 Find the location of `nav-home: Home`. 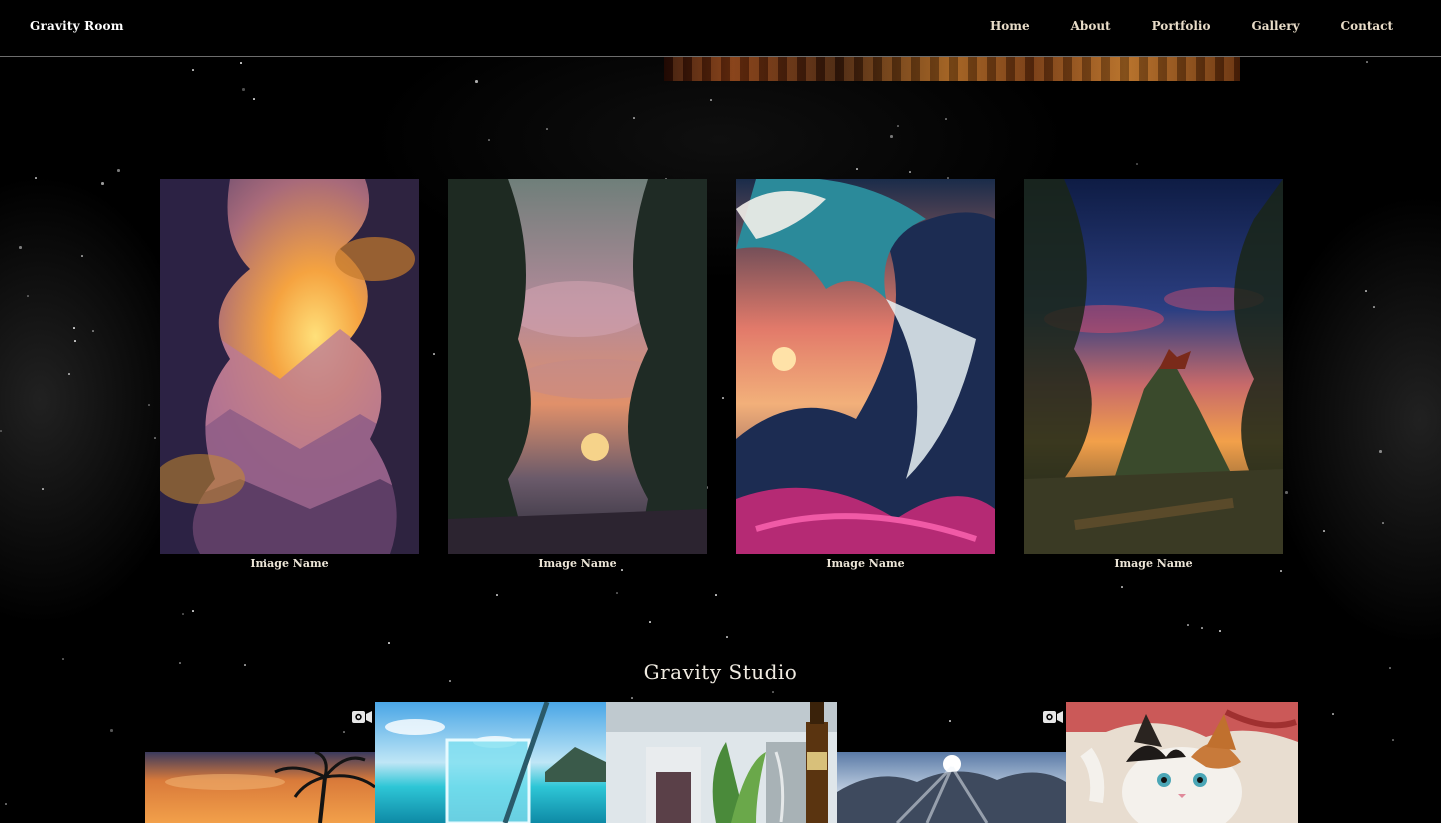

nav-home: Home is located at coordinates (1010, 26).